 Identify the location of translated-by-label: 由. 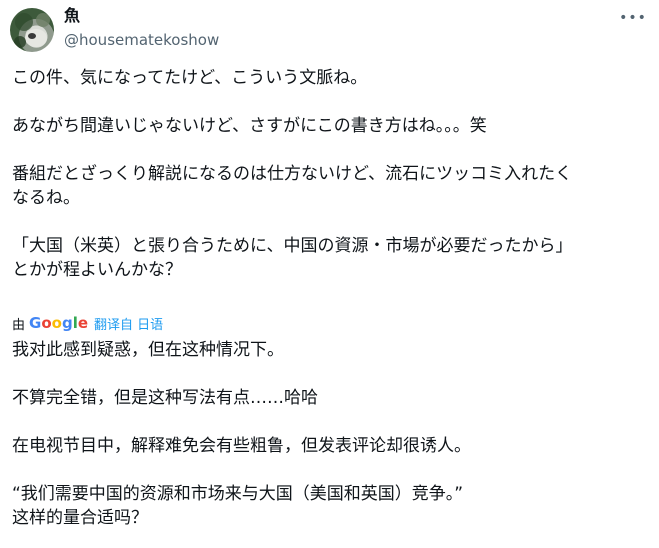
(19, 325).